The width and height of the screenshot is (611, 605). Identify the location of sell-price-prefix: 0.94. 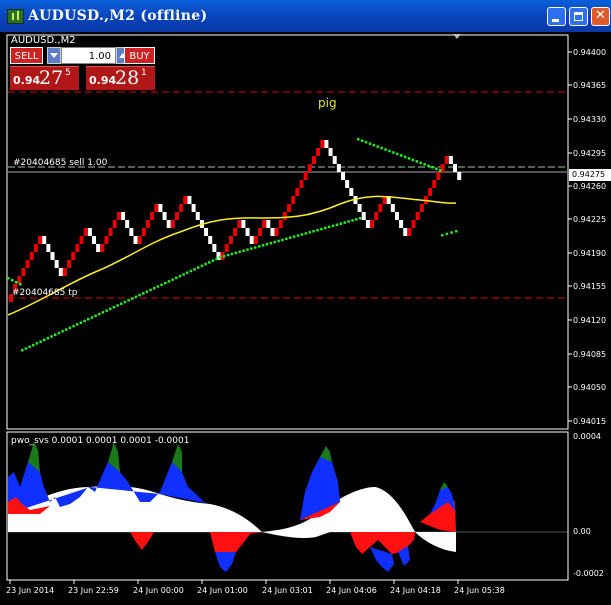
(27, 80).